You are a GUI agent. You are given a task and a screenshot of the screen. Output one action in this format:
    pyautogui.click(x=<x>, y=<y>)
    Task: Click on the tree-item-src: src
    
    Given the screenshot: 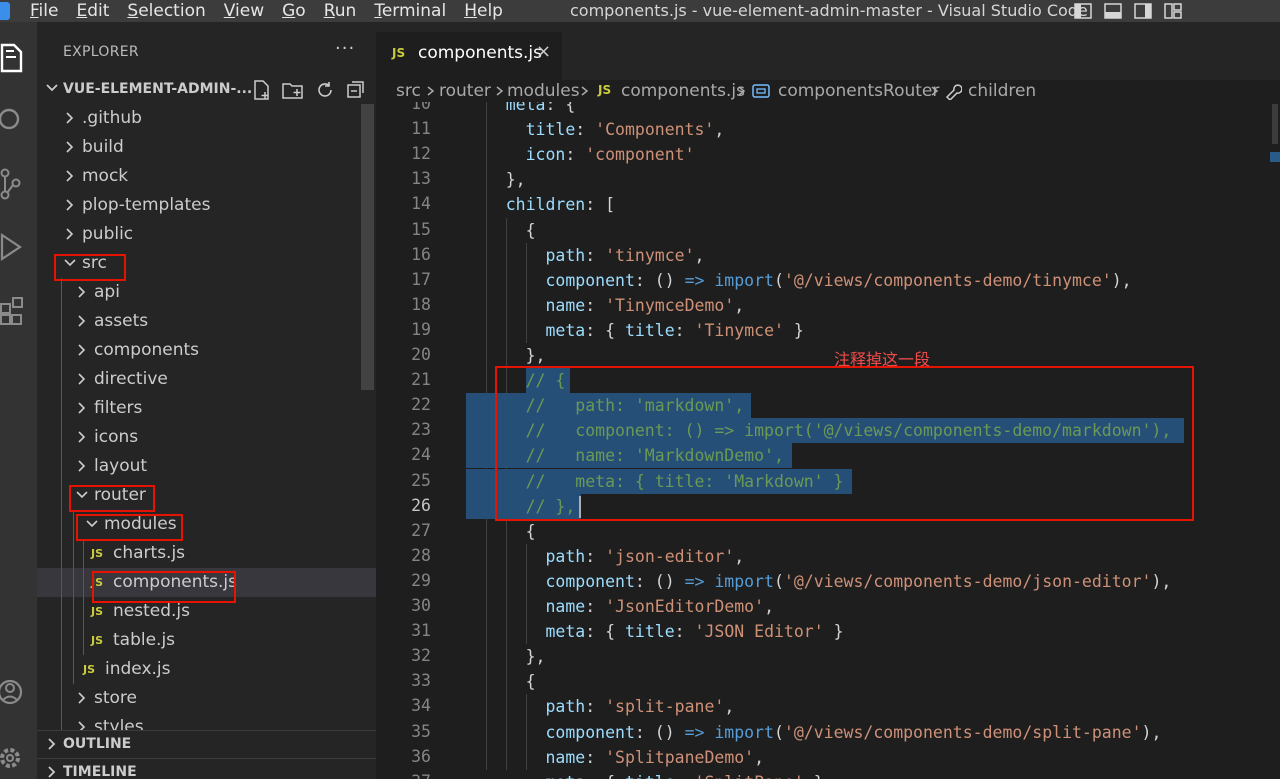 What is the action you would take?
    pyautogui.click(x=206, y=263)
    